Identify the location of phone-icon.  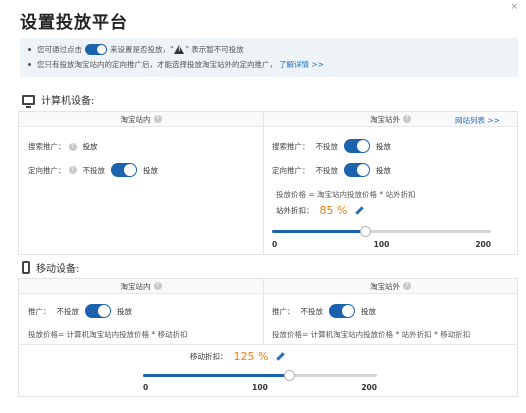
(26, 267).